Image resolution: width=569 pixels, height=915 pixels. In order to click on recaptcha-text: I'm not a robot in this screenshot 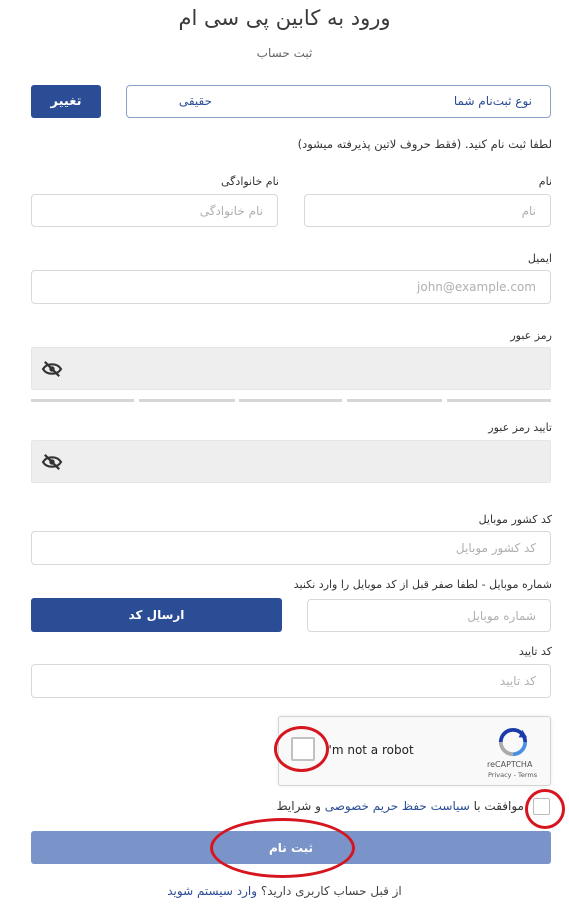, I will do `click(369, 750)`.